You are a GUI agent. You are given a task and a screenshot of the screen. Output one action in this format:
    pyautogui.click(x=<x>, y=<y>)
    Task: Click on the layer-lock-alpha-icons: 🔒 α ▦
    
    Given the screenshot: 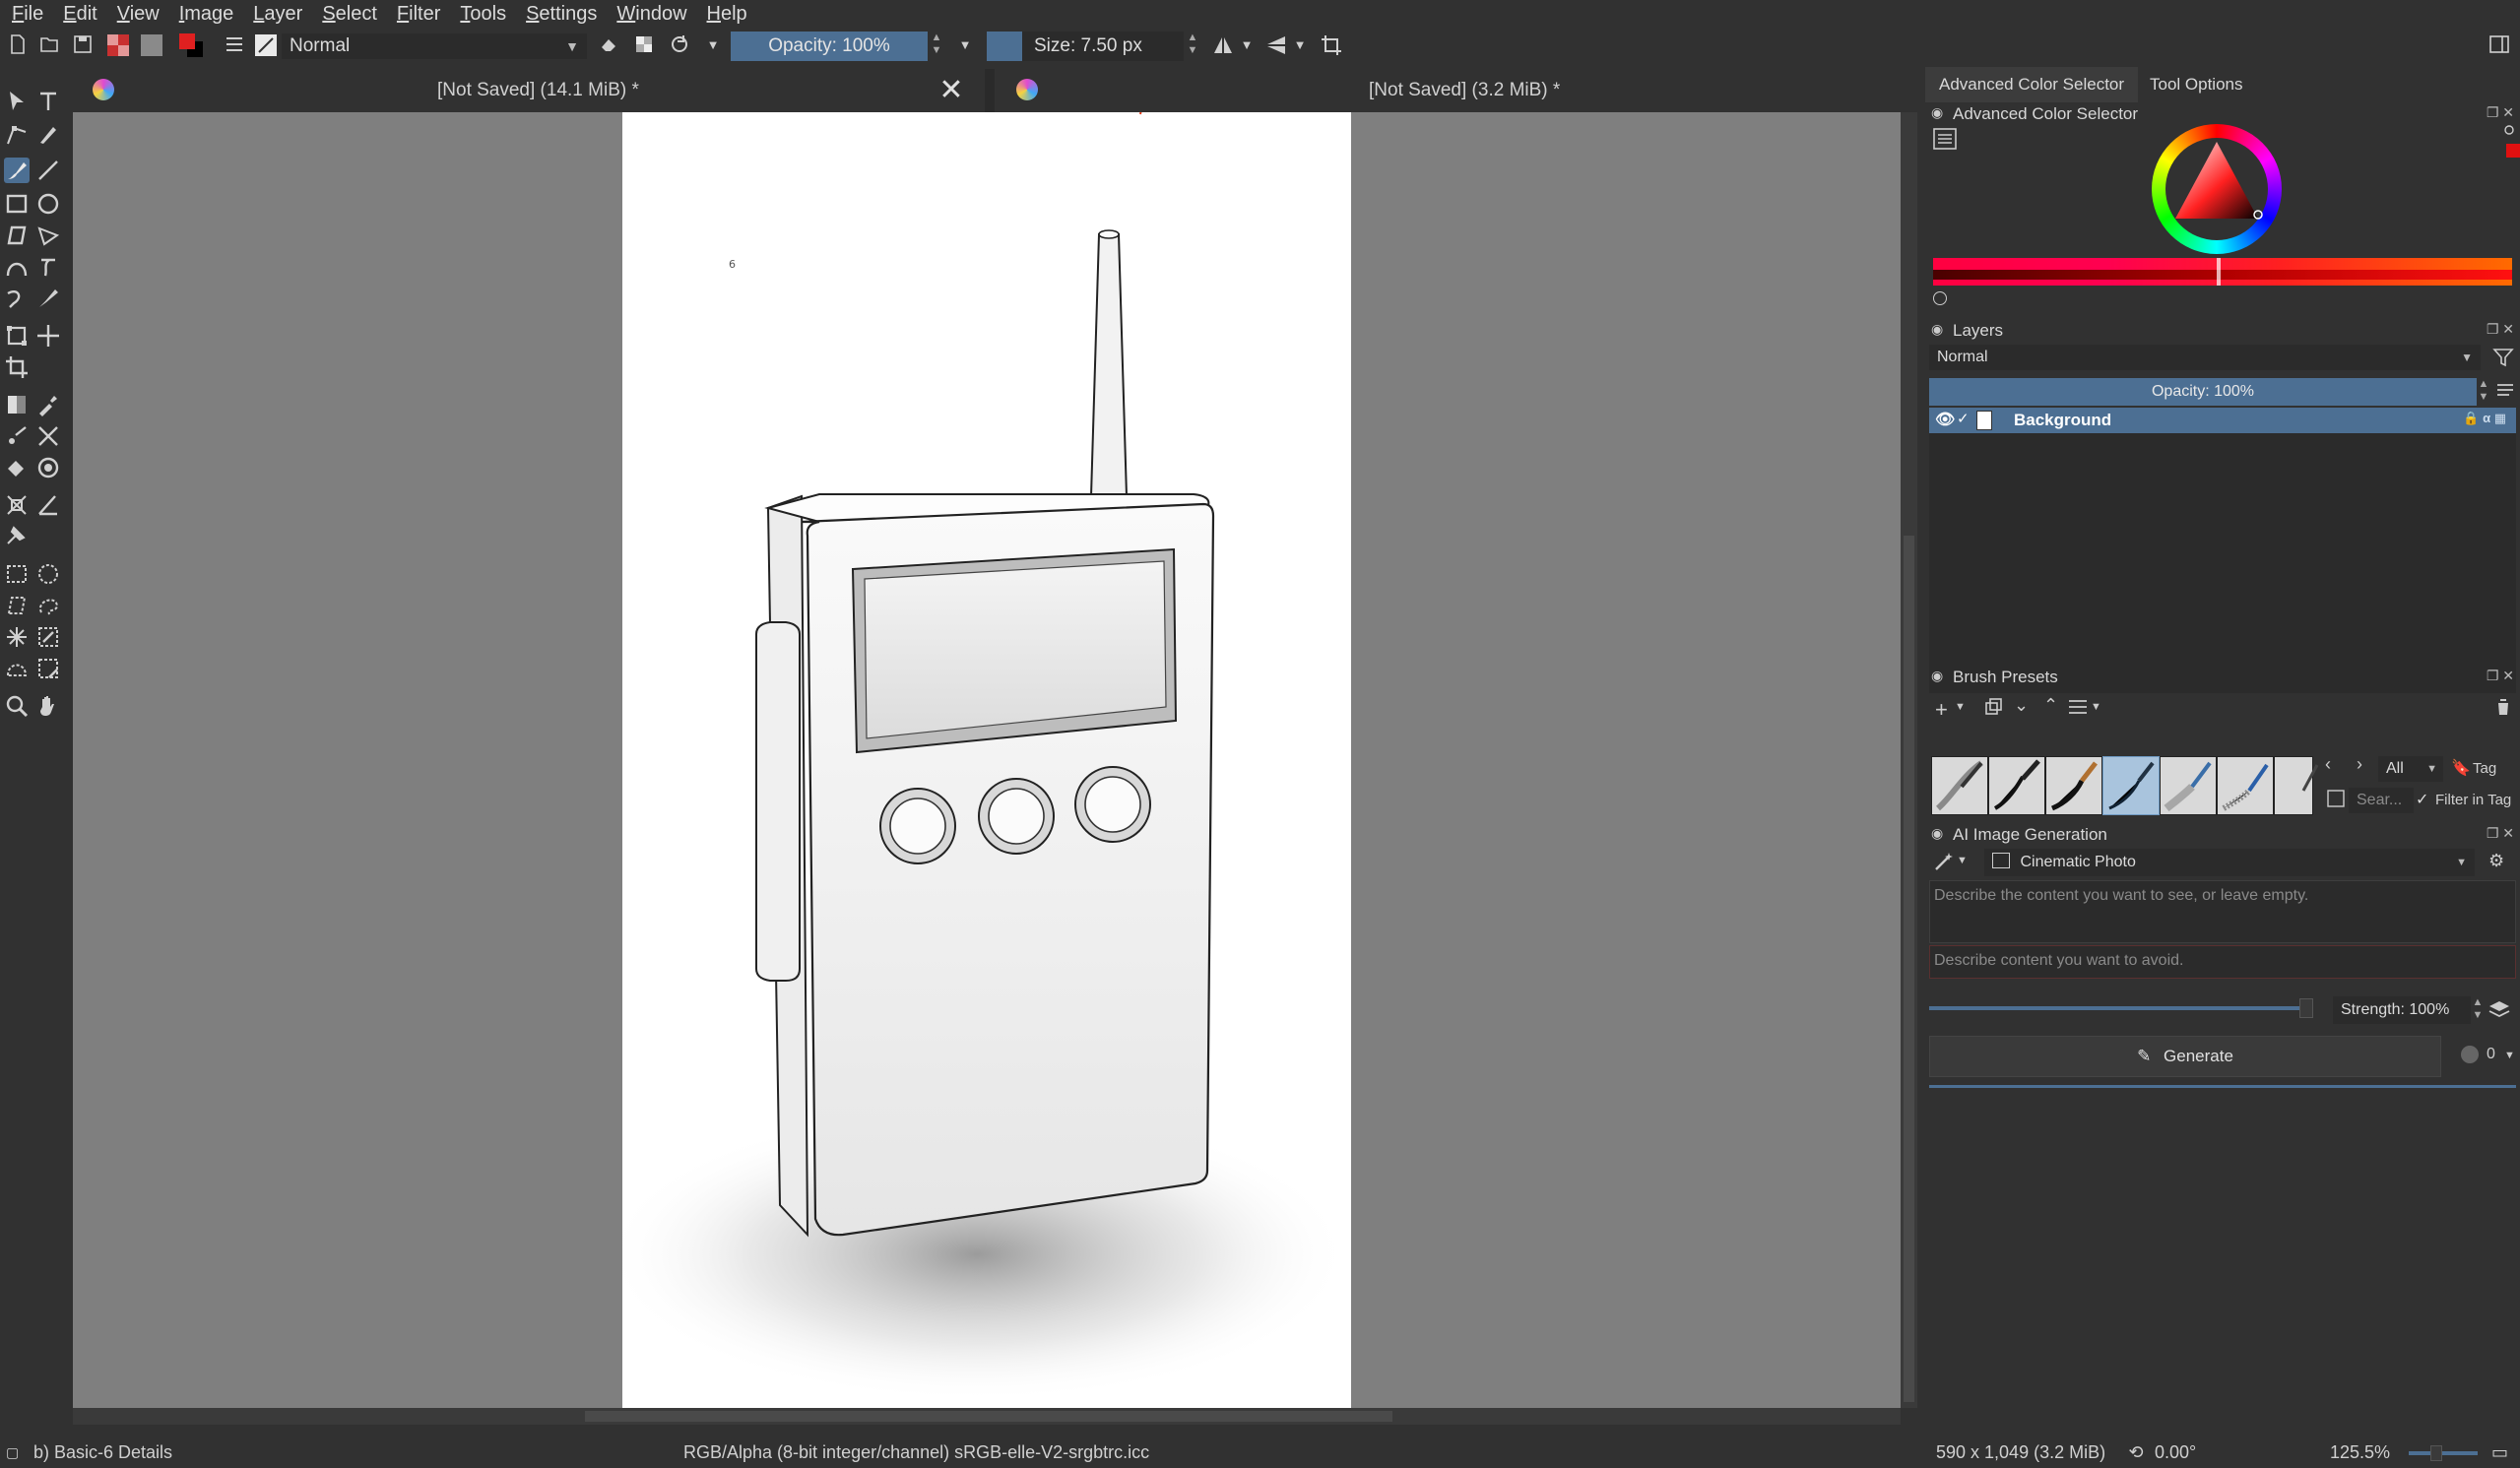 What is the action you would take?
    pyautogui.click(x=2484, y=419)
    